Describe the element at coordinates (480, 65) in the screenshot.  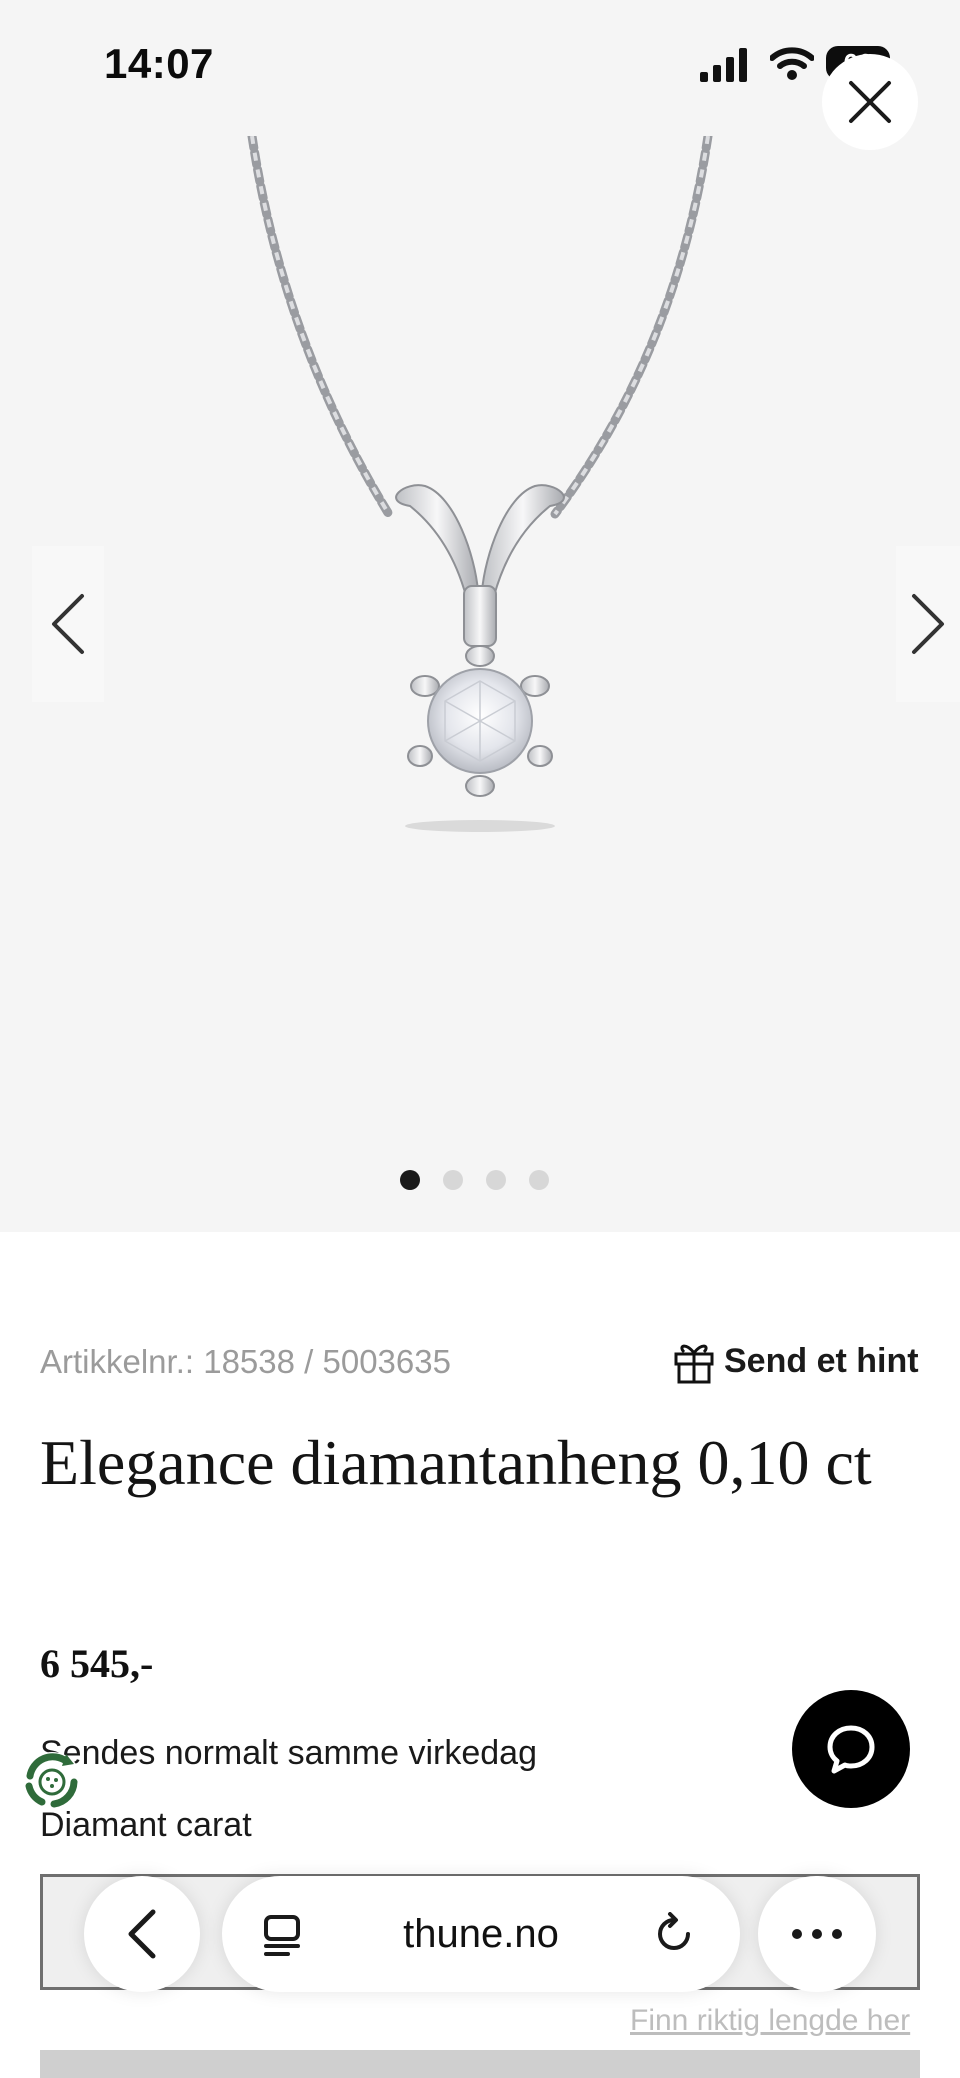
I see `status-bar: 14:07 66` at that location.